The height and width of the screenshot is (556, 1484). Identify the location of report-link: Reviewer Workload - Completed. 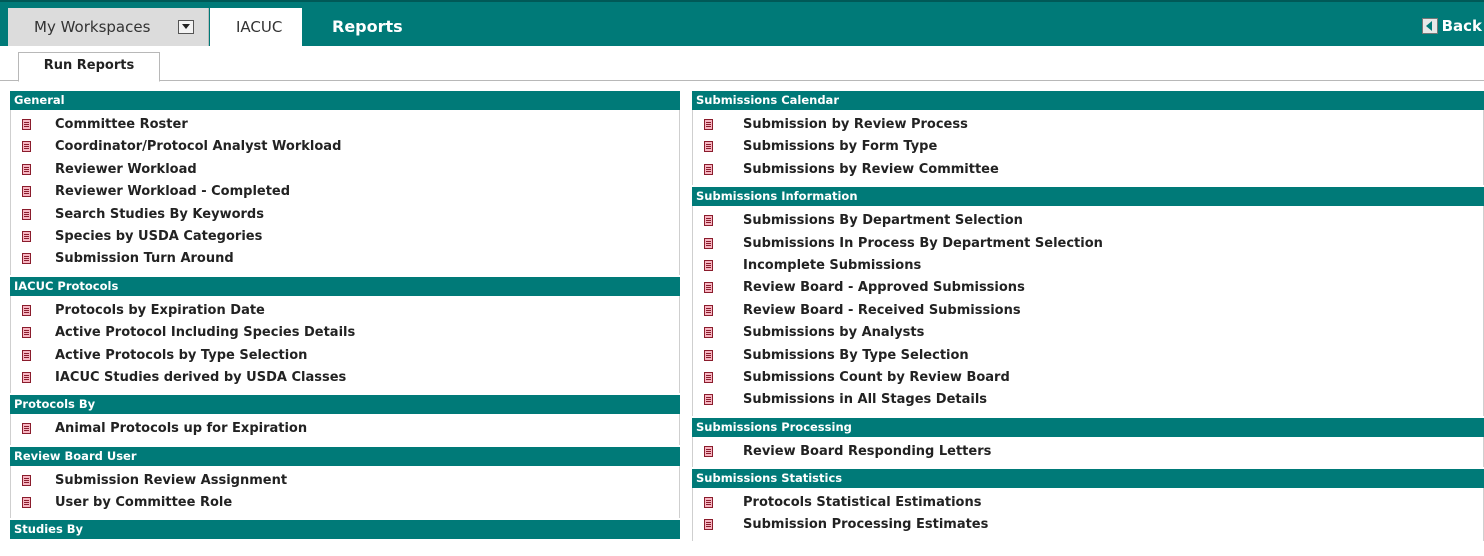
(172, 192).